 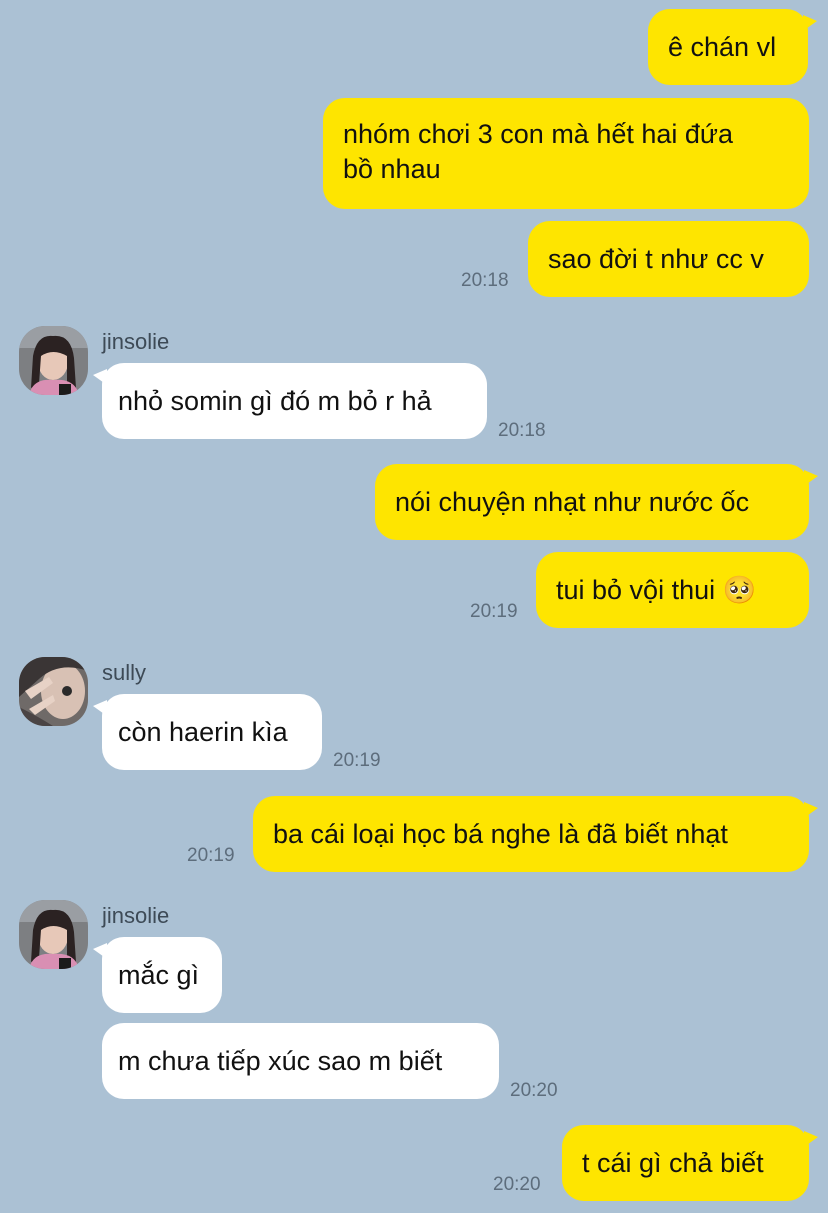 I want to click on message-bubble-incoming: nhỏ somin gì đó m bỏ r hả, so click(x=290, y=401).